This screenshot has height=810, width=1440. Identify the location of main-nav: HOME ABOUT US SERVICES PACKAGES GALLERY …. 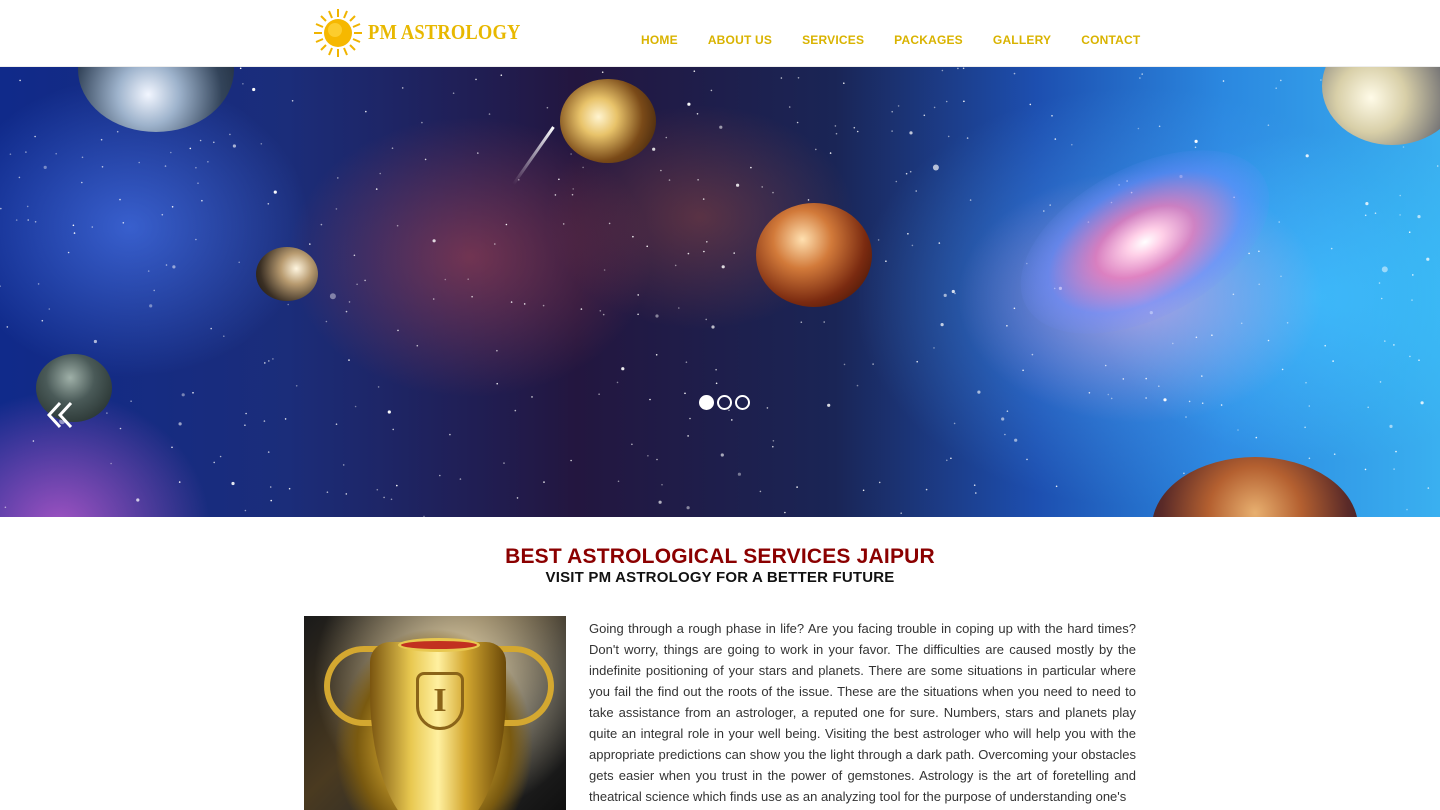
(883, 40).